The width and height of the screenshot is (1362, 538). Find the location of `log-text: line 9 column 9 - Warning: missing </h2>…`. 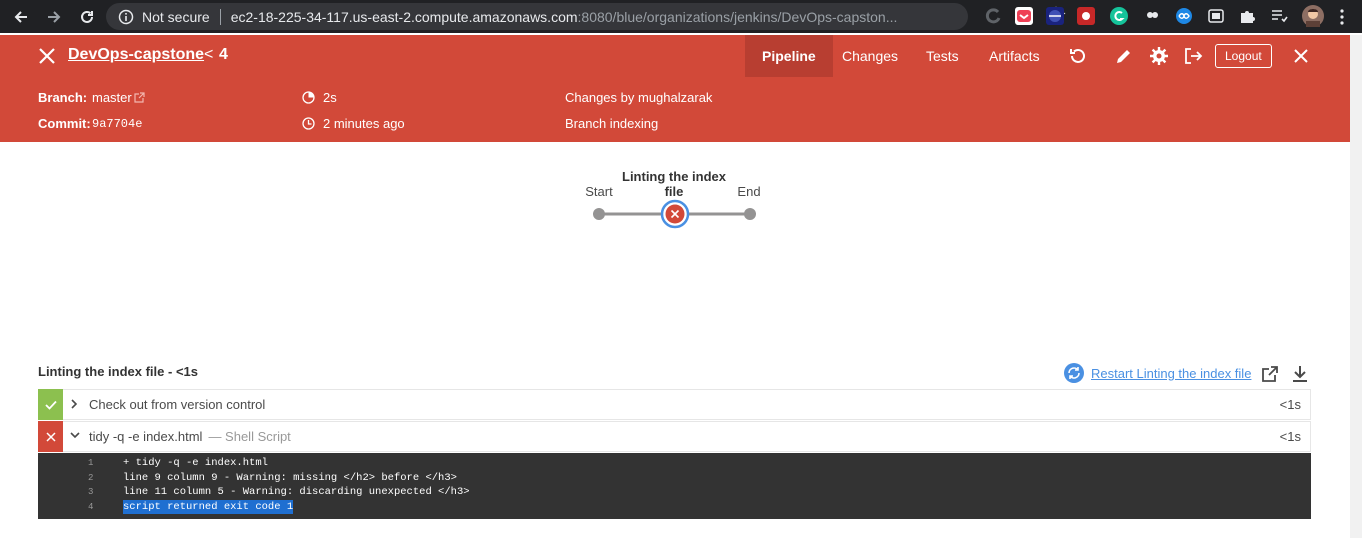

log-text: line 9 column 9 - Warning: missing </h2>… is located at coordinates (290, 477).